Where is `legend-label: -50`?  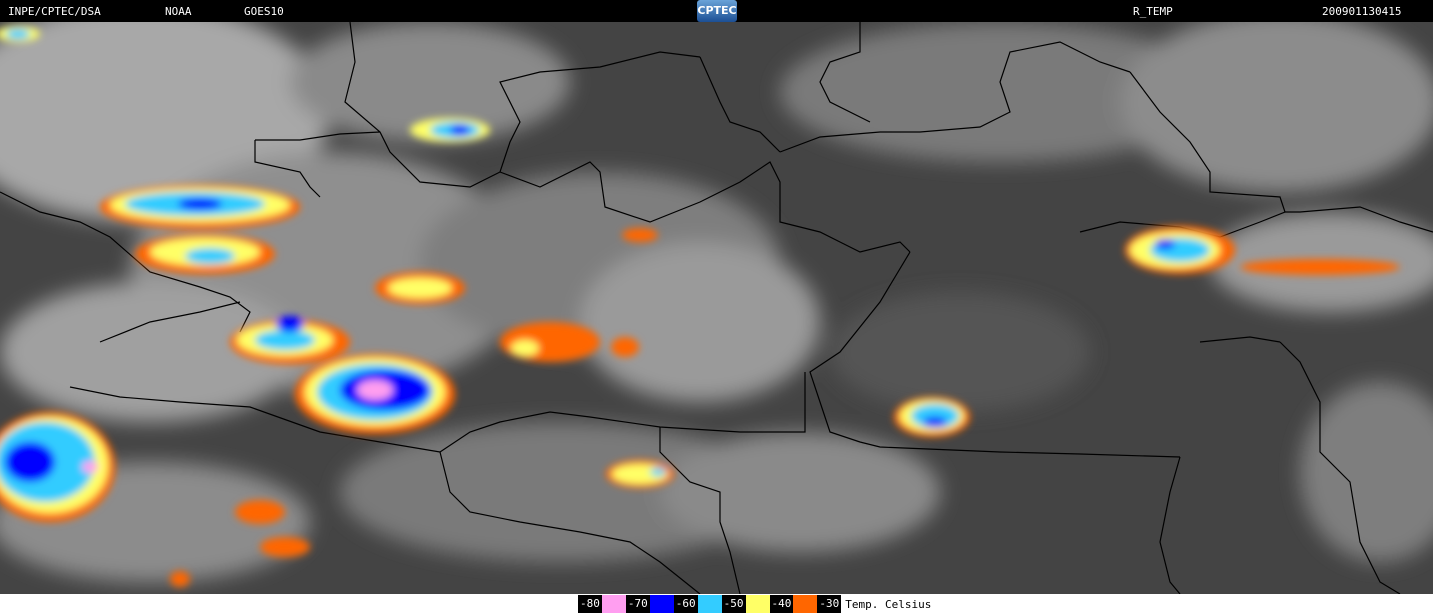
legend-label: -50 is located at coordinates (733, 604).